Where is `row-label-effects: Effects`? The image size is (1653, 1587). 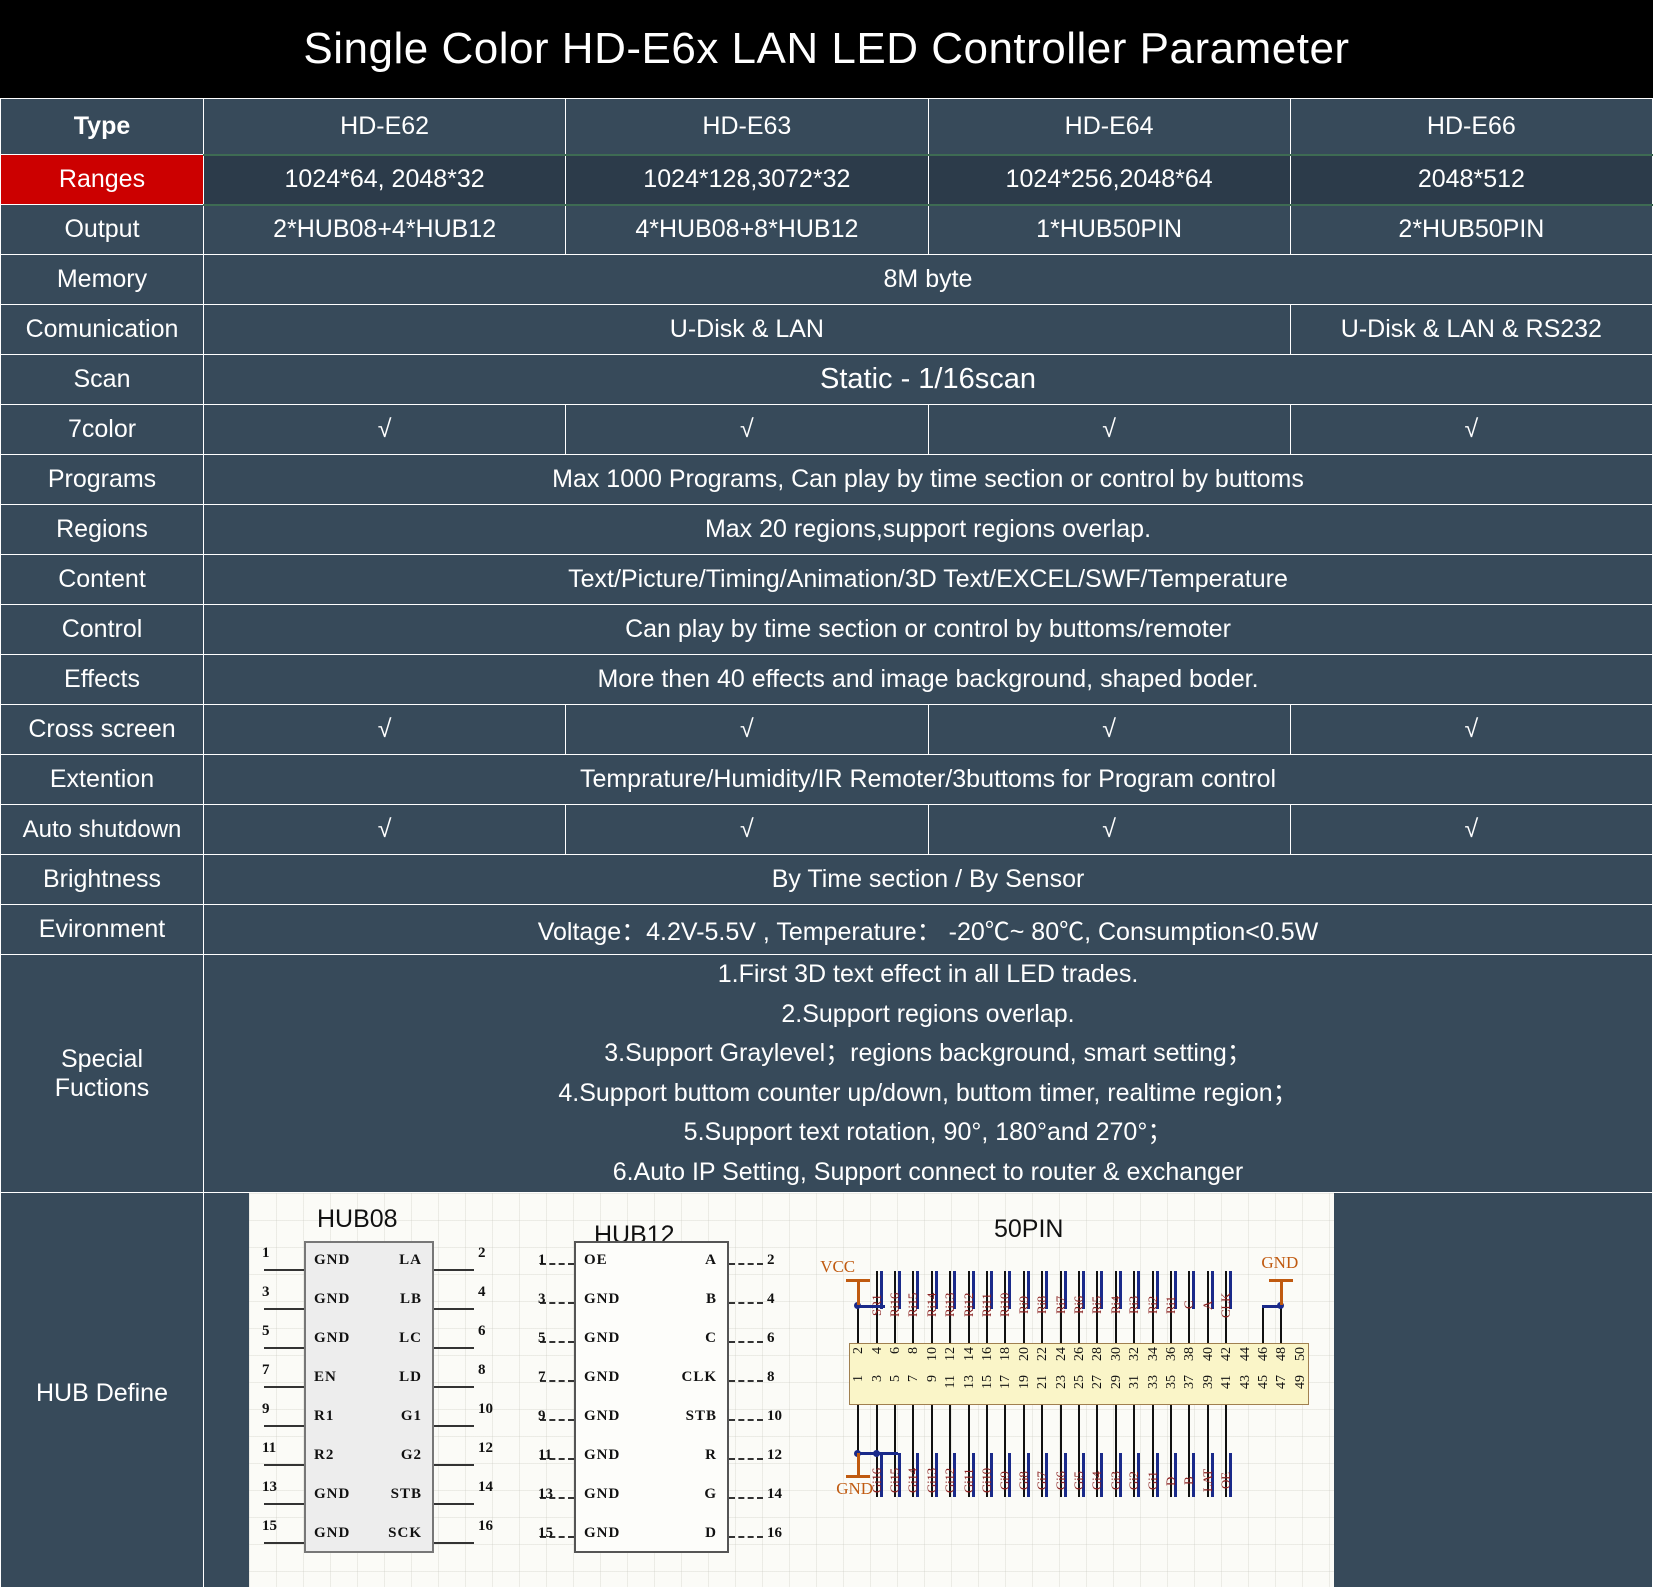
row-label-effects: Effects is located at coordinates (102, 679).